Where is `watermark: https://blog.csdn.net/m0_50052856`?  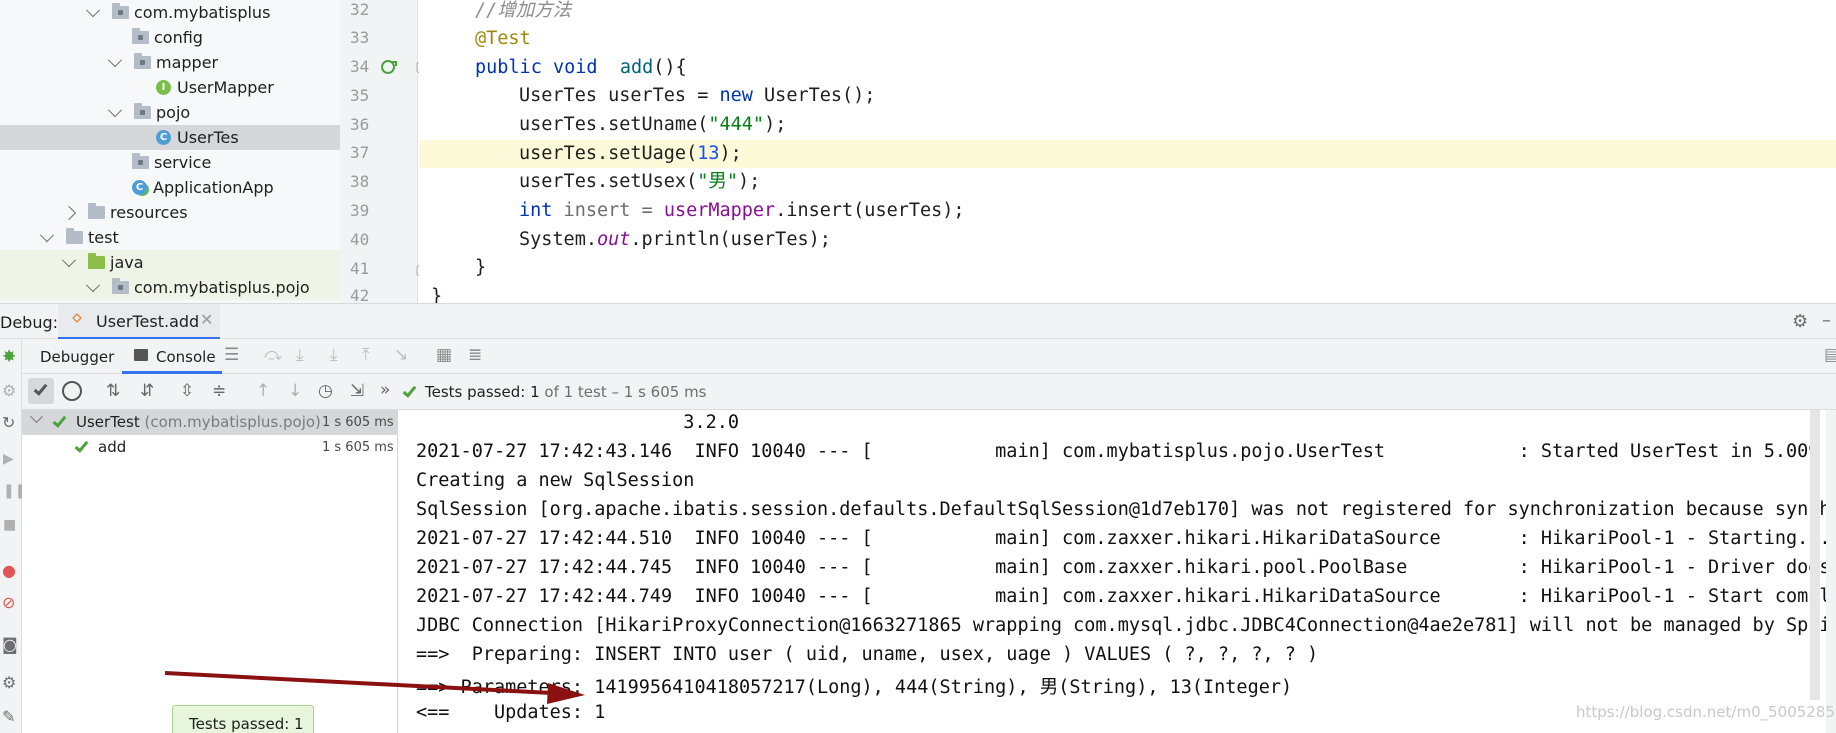 watermark: https://blog.csdn.net/m0_50052856 is located at coordinates (1706, 712).